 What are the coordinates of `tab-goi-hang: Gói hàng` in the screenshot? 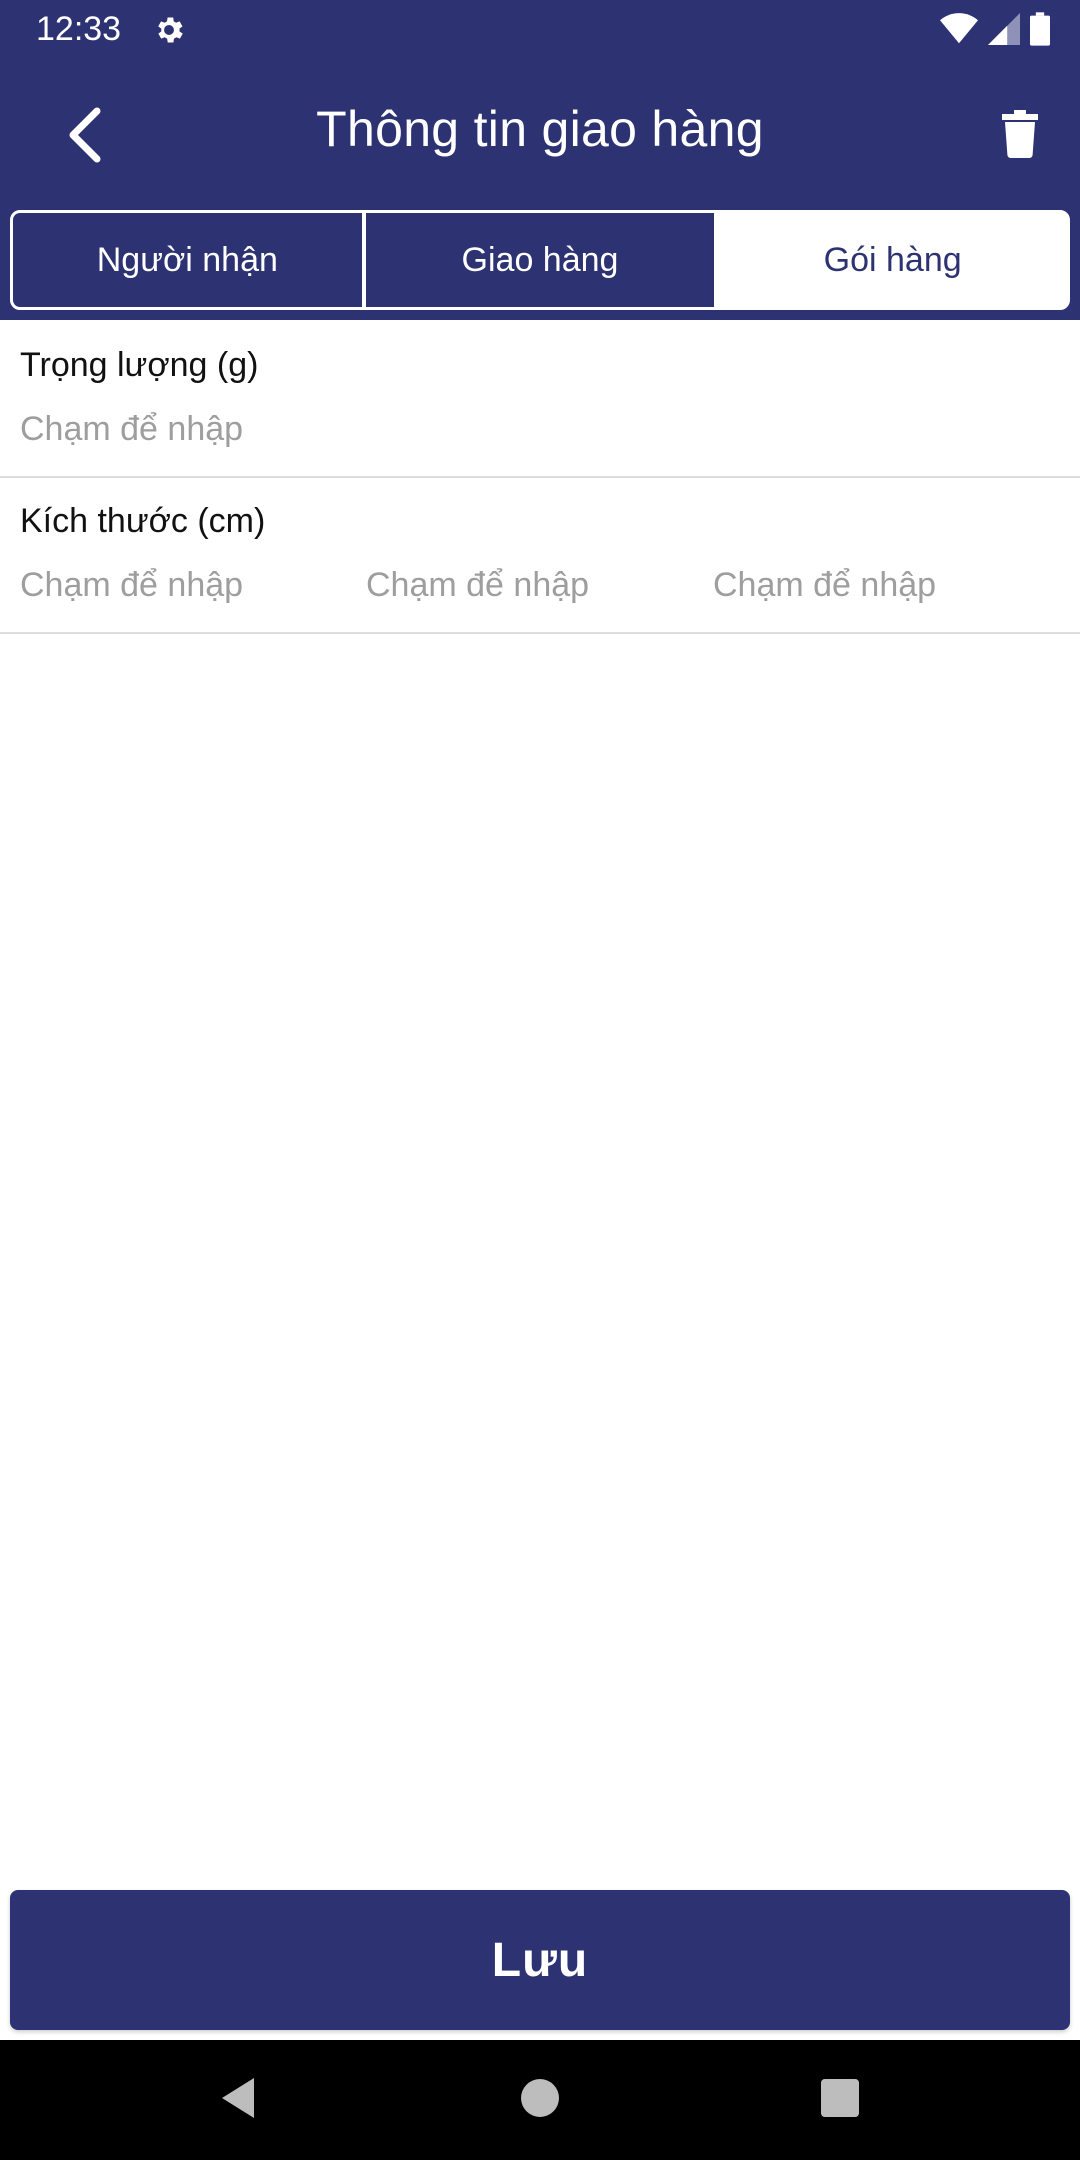 It's located at (890, 260).